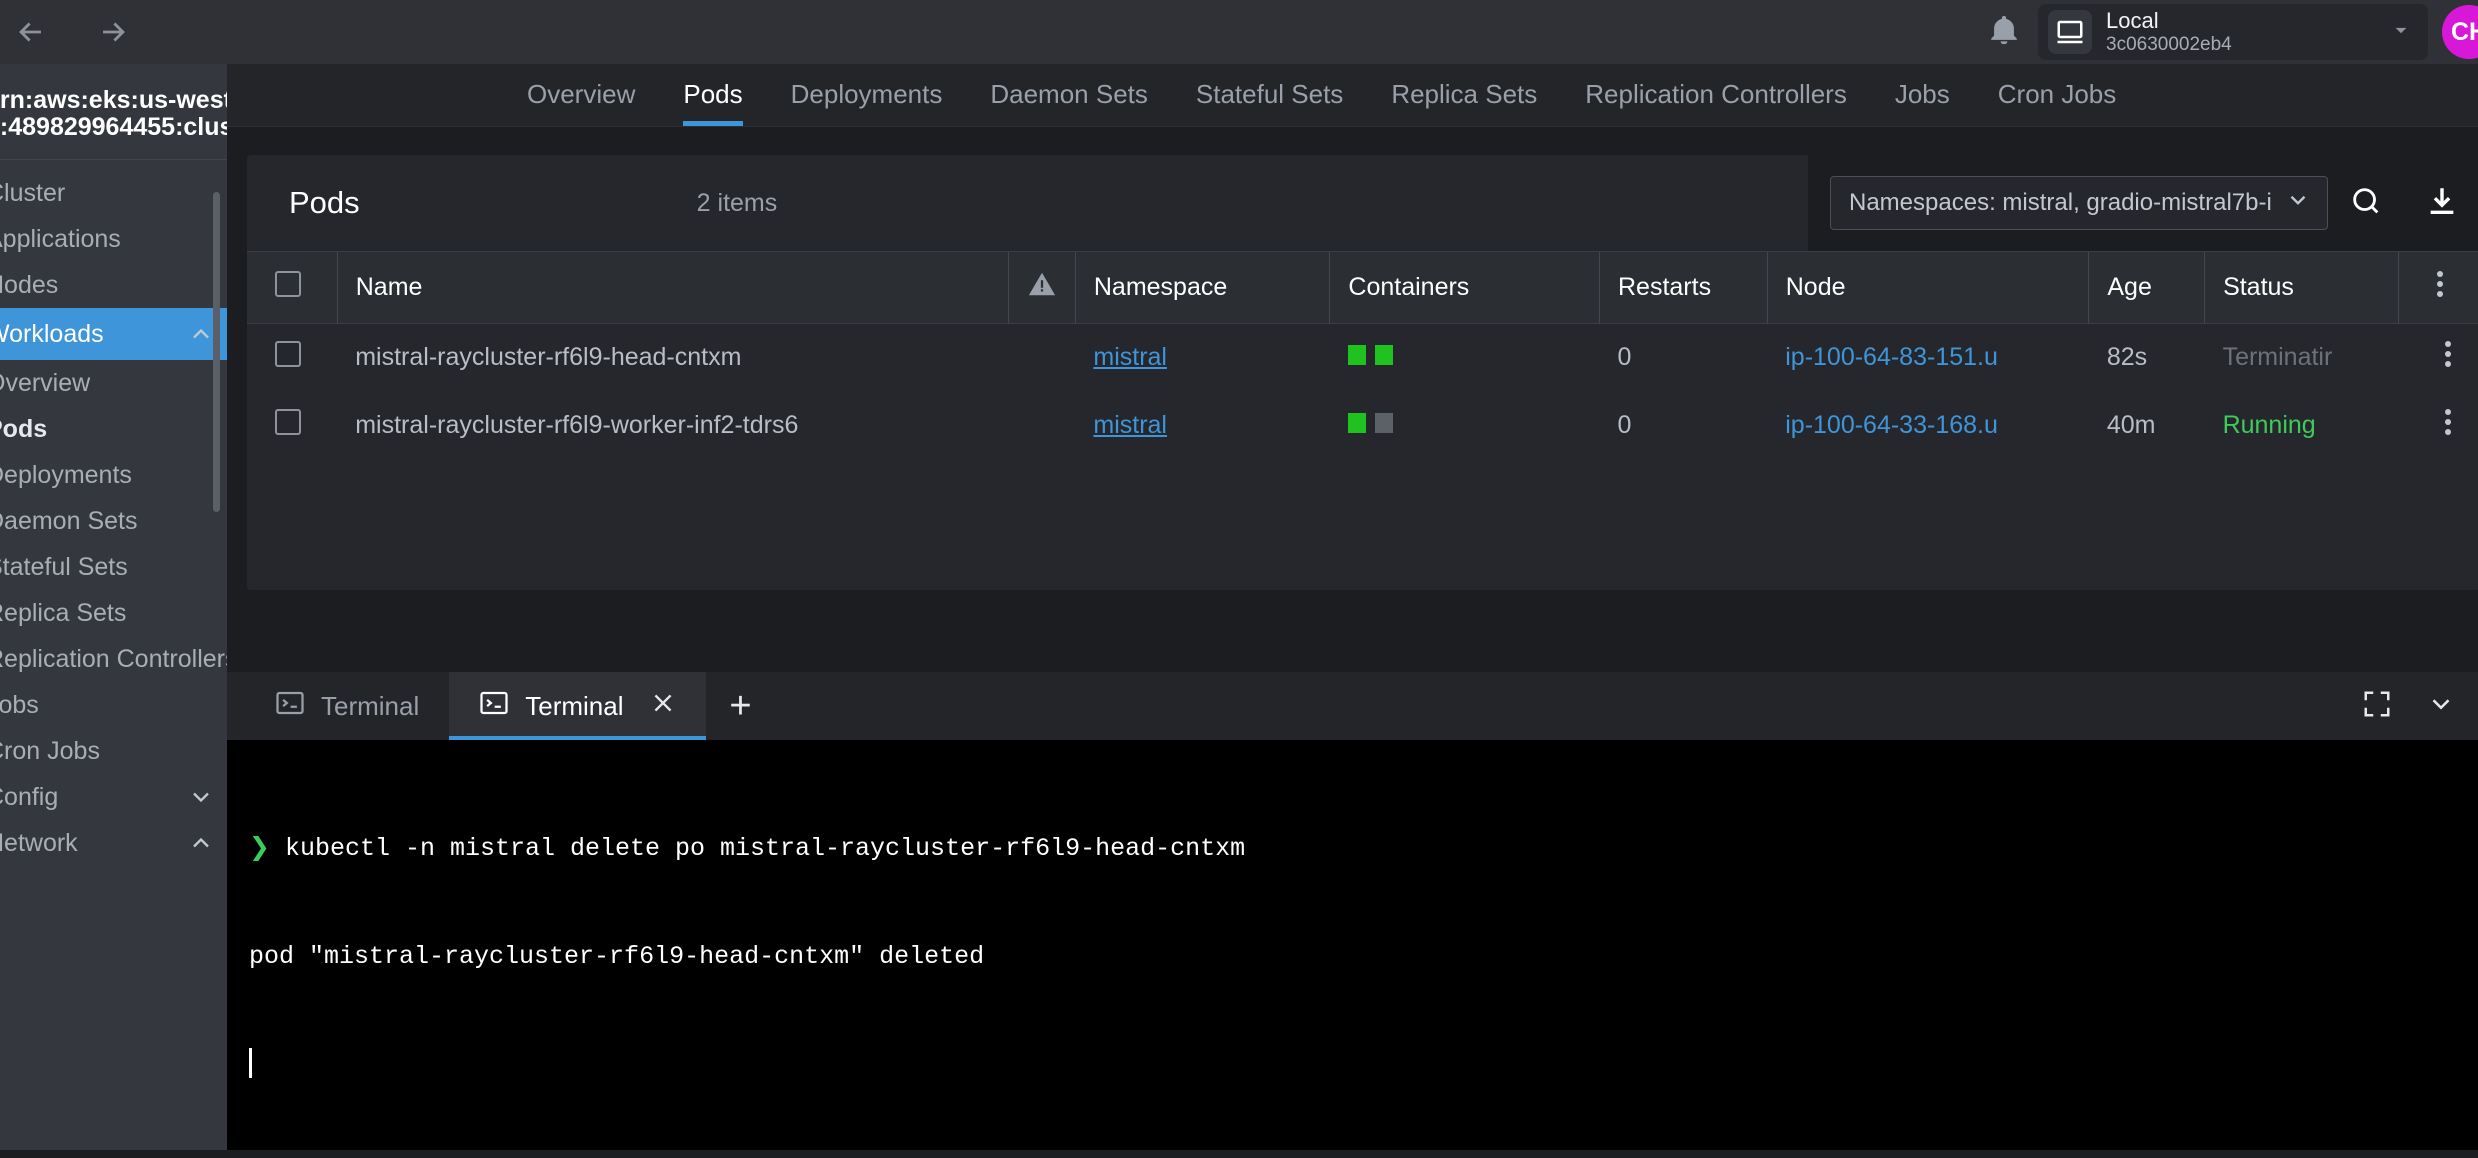 The image size is (2478, 1158). Describe the element at coordinates (288, 284) in the screenshot. I see `select-all-checkbox` at that location.